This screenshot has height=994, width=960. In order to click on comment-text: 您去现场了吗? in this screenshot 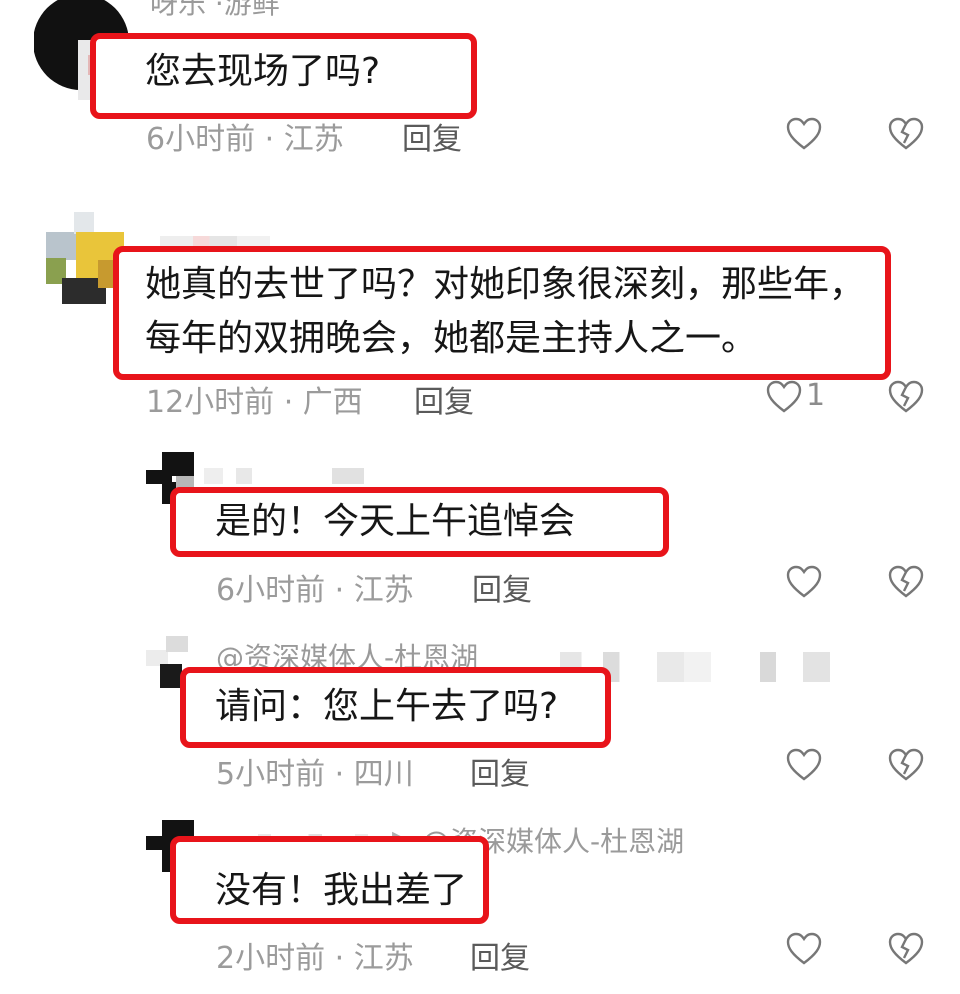, I will do `click(263, 71)`.